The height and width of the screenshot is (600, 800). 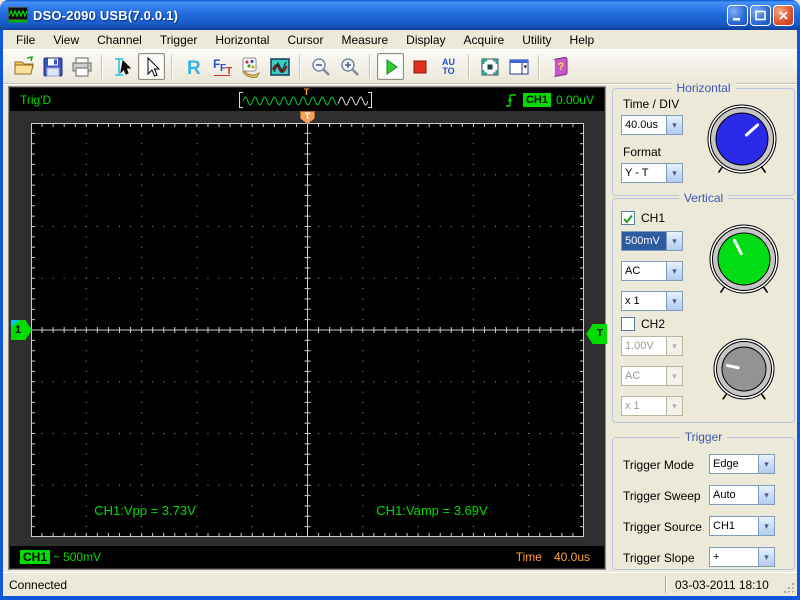 I want to click on menu-acquire: Acquire, so click(x=484, y=40).